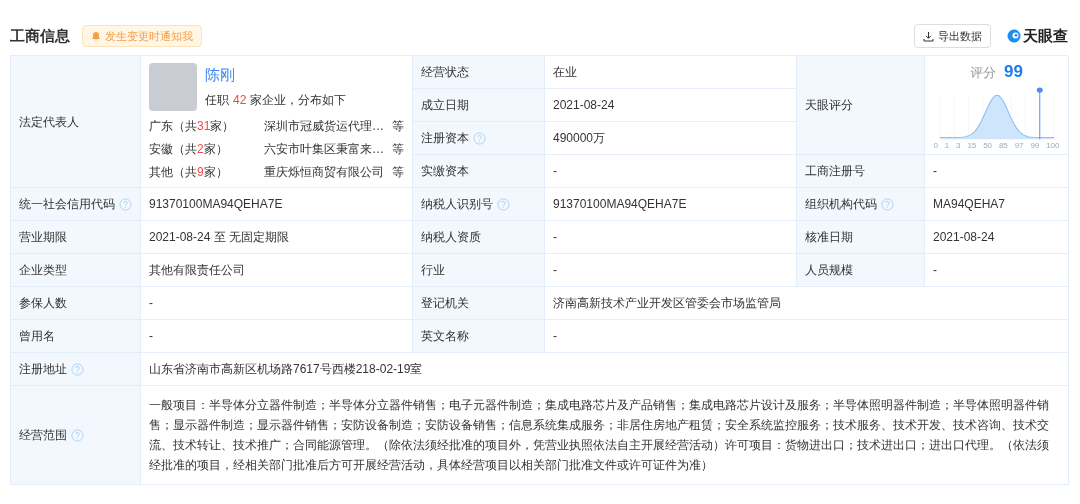 This screenshot has height=504, width=1080. I want to click on field-label-cell: 参保人数, so click(76, 303).